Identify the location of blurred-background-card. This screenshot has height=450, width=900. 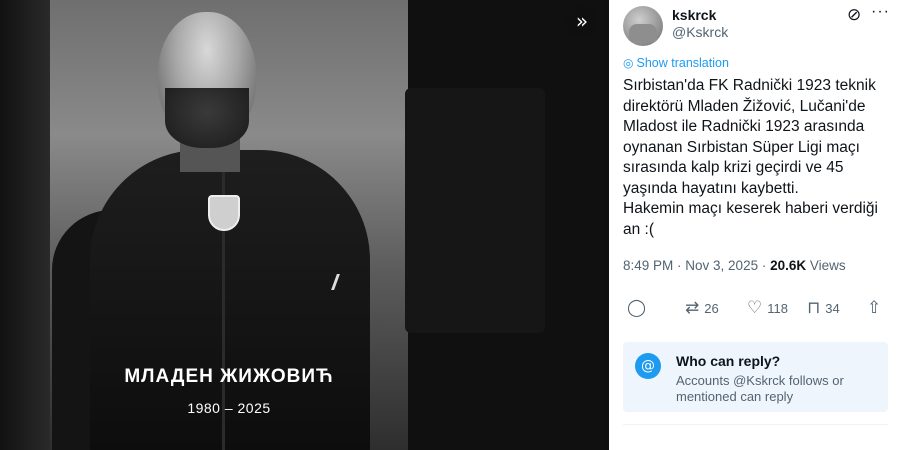
(475, 210).